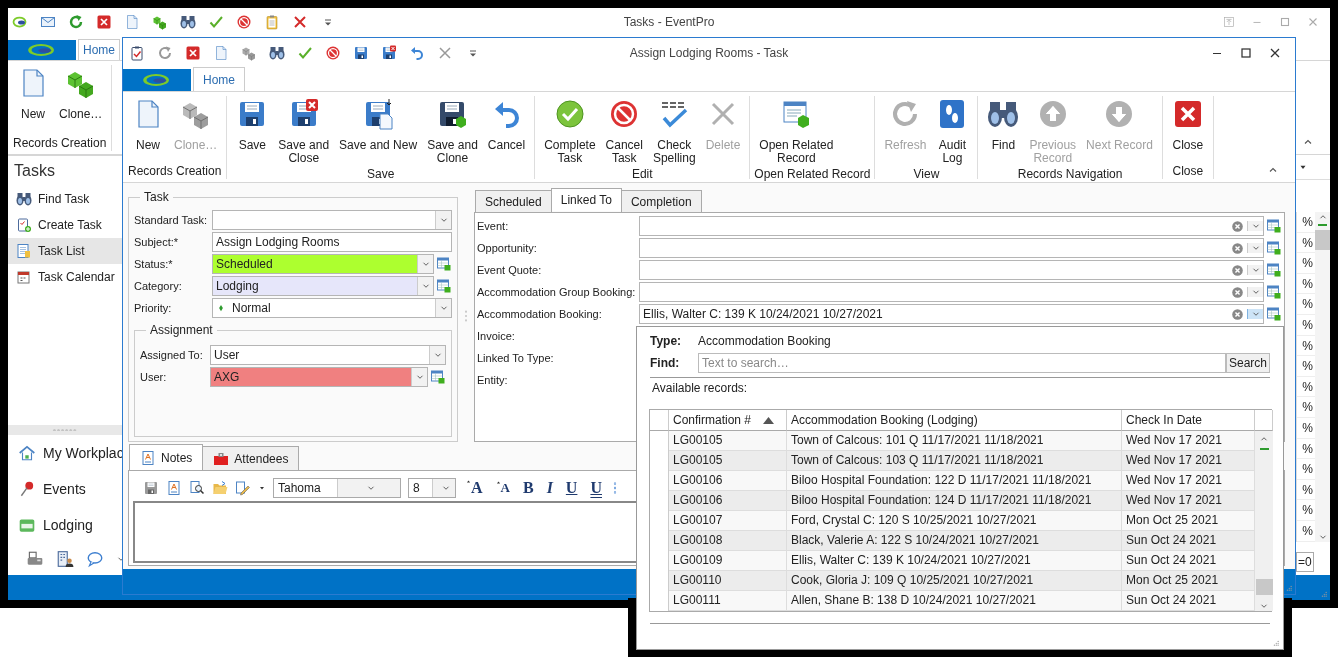 The width and height of the screenshot is (1338, 657). I want to click on table-cell: LG00111, so click(728, 601).